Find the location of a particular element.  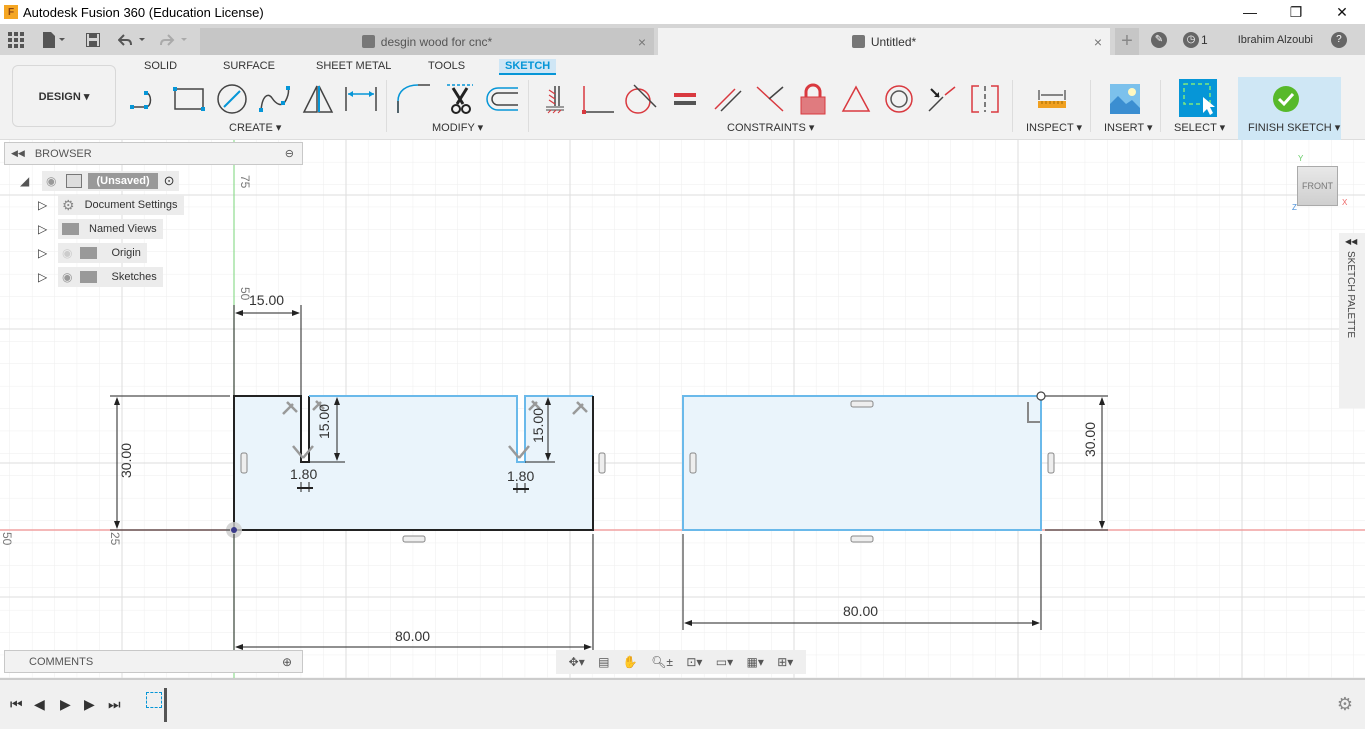

browser-panel-header: ◀◀ BROWSER ⊖ is located at coordinates (153, 153).